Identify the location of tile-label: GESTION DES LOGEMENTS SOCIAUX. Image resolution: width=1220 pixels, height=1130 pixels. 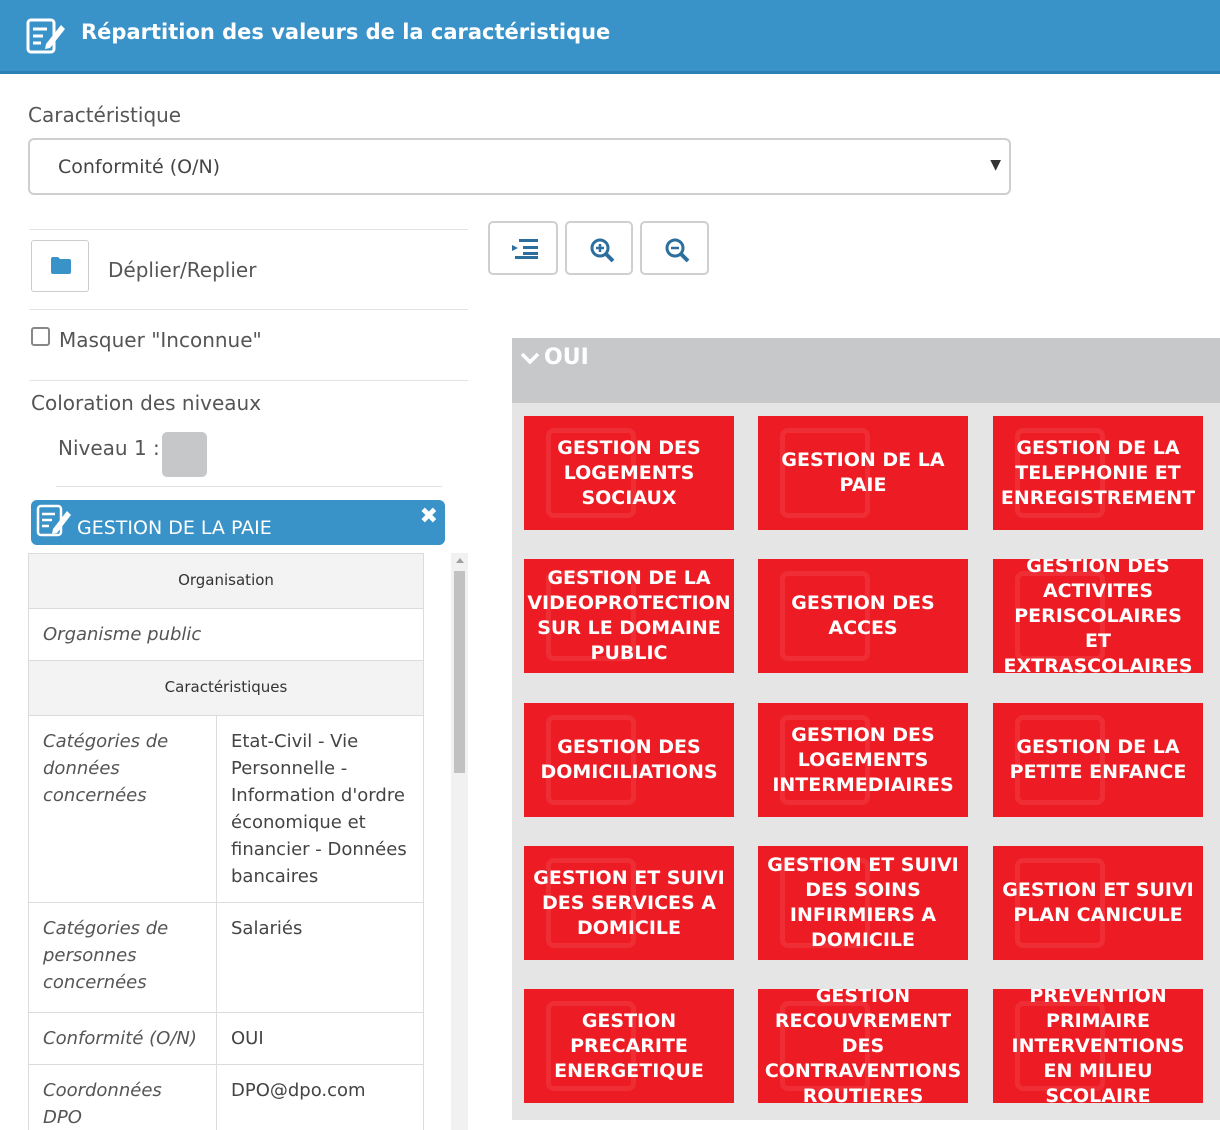
(629, 472).